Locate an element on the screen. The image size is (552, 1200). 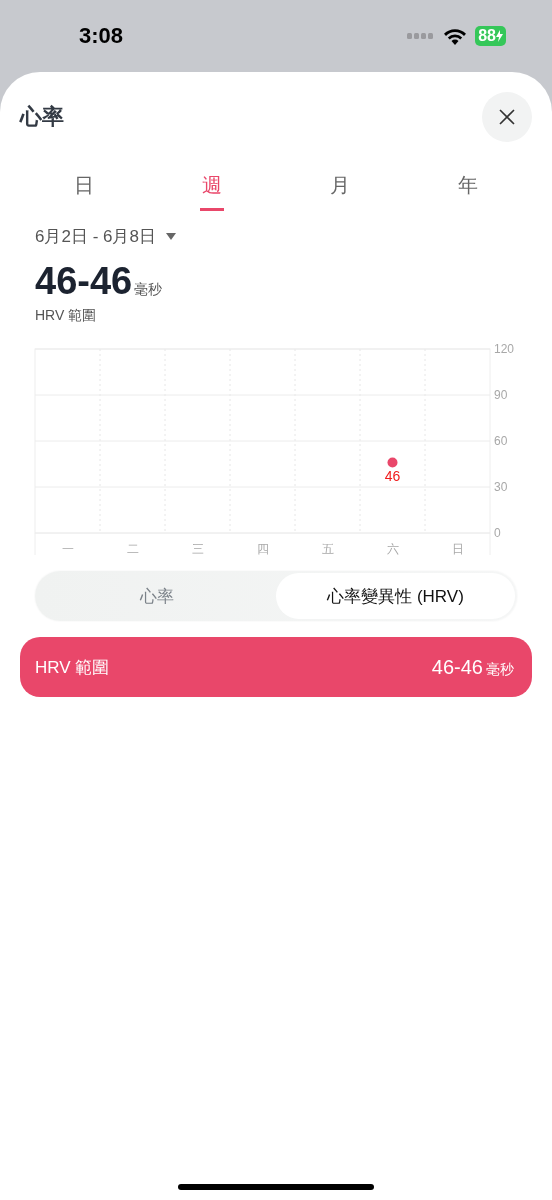
card-label: HRV 範圍 is located at coordinates (72, 667).